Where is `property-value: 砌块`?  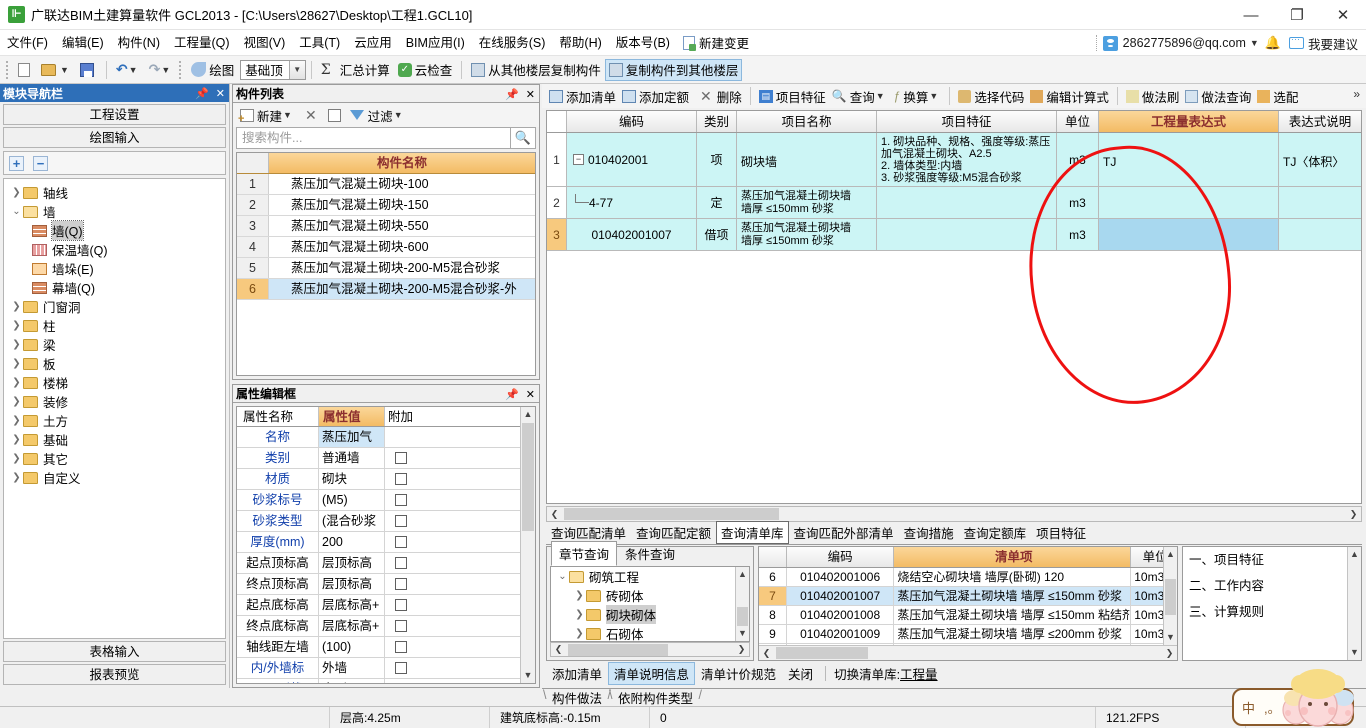
property-value: 砌块 is located at coordinates (352, 479).